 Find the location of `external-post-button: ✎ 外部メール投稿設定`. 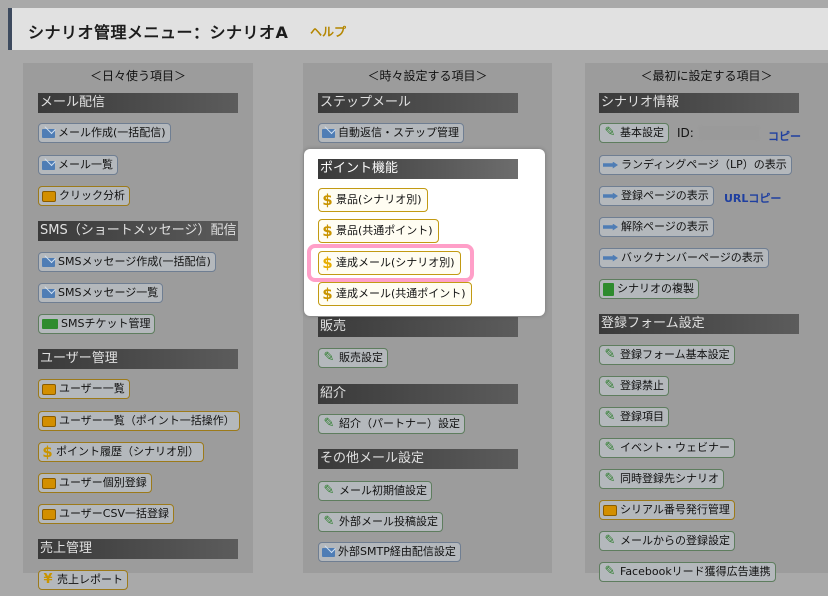

external-post-button: ✎ 外部メール投稿設定 is located at coordinates (380, 522).